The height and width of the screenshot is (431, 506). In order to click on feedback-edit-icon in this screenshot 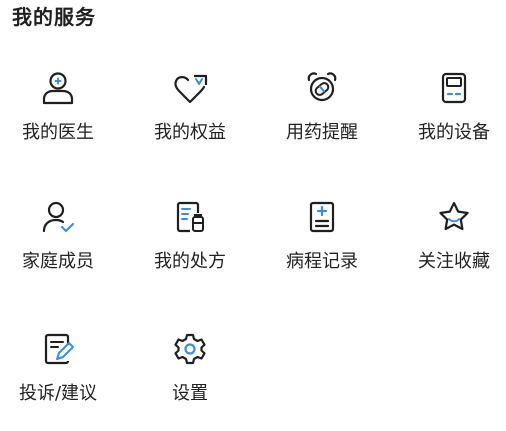, I will do `click(58, 349)`.